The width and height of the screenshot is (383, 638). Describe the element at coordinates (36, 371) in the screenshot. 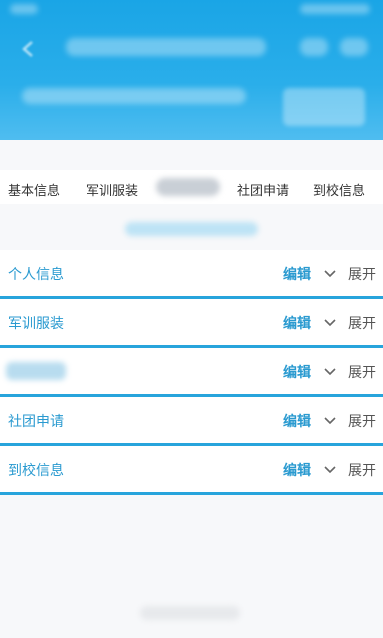

I see `section-title-obscured` at that location.